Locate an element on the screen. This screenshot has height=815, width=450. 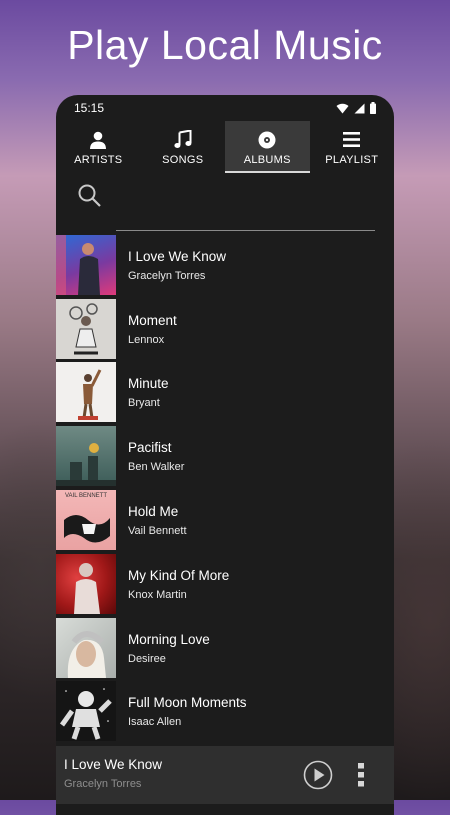
album-title: Full Moon Moments is located at coordinates (187, 703).